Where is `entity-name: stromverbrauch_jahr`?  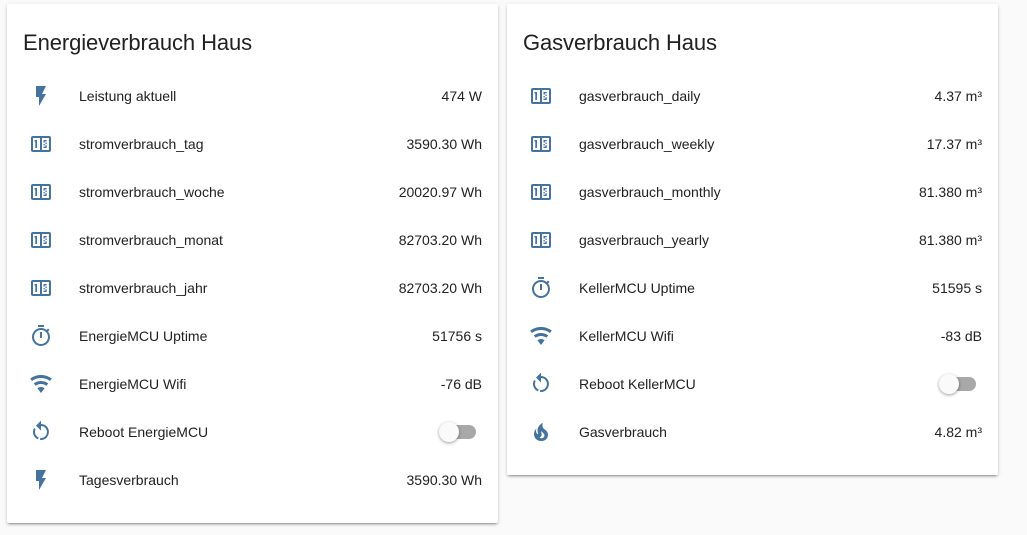 entity-name: stromverbrauch_jahr is located at coordinates (143, 288).